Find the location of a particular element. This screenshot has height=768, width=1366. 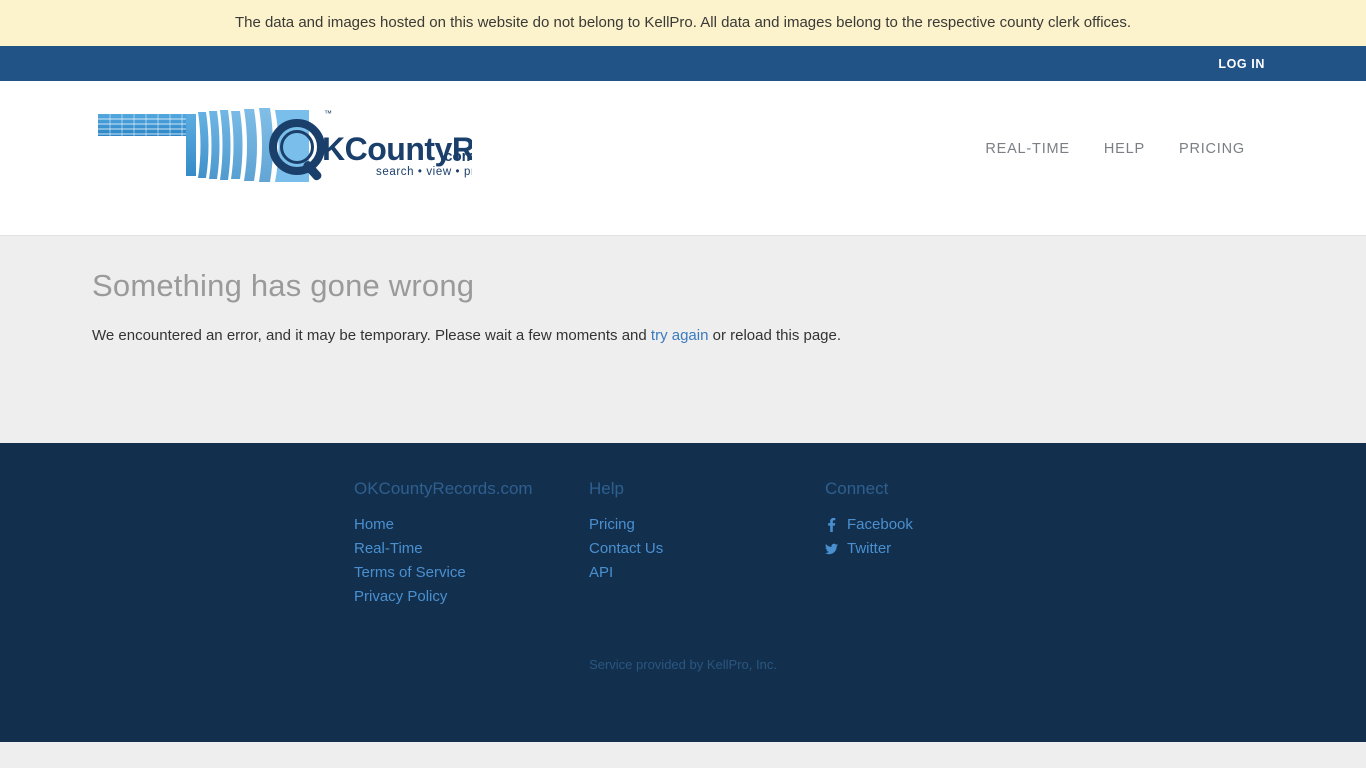

try-again-link: try again is located at coordinates (680, 335).